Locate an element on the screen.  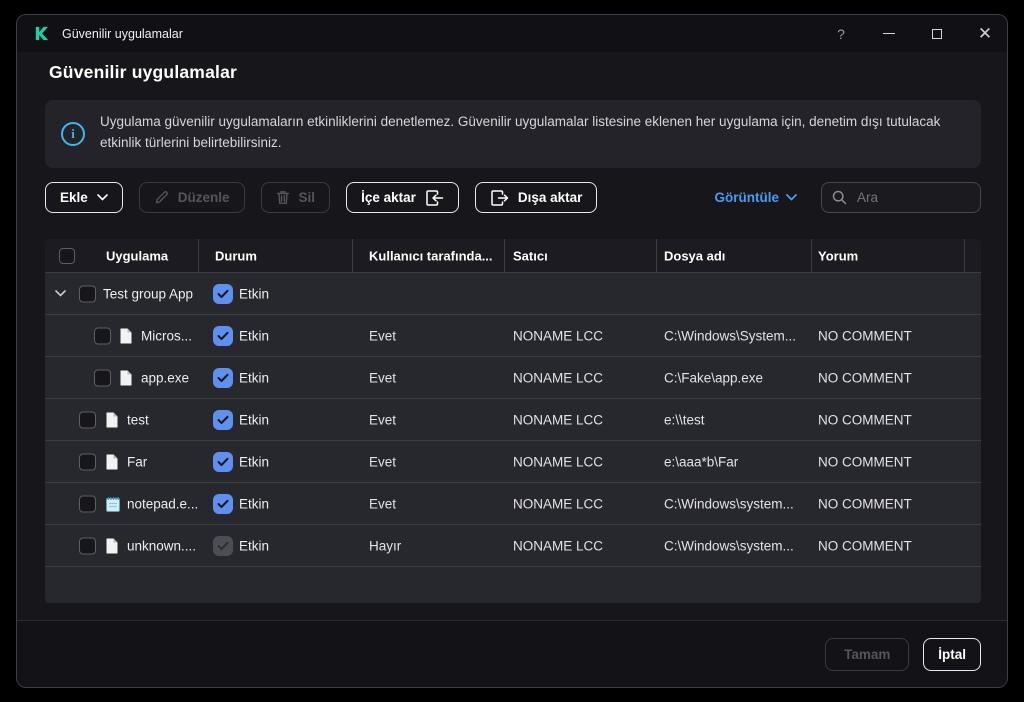
notepad-icon is located at coordinates (113, 503).